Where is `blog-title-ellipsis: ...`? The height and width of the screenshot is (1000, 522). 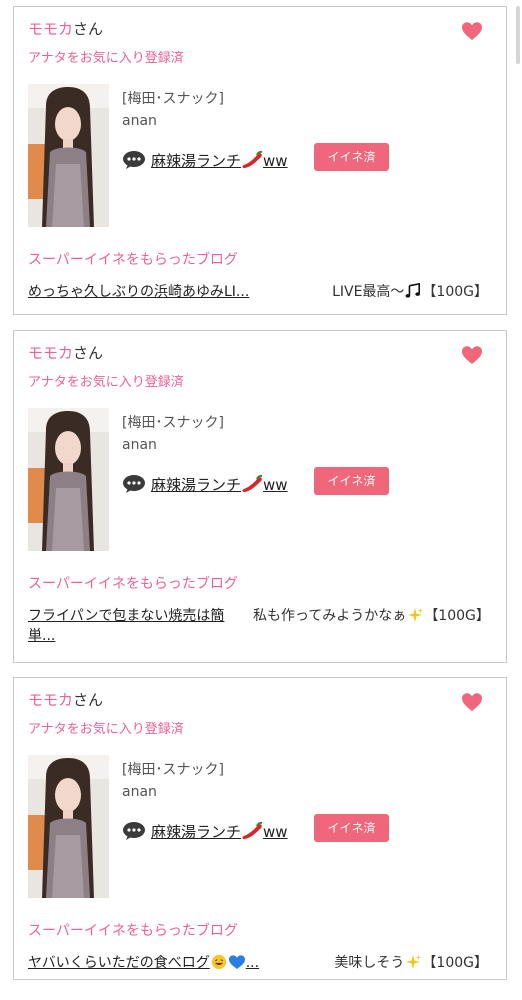
blog-title-ellipsis: ... is located at coordinates (252, 963).